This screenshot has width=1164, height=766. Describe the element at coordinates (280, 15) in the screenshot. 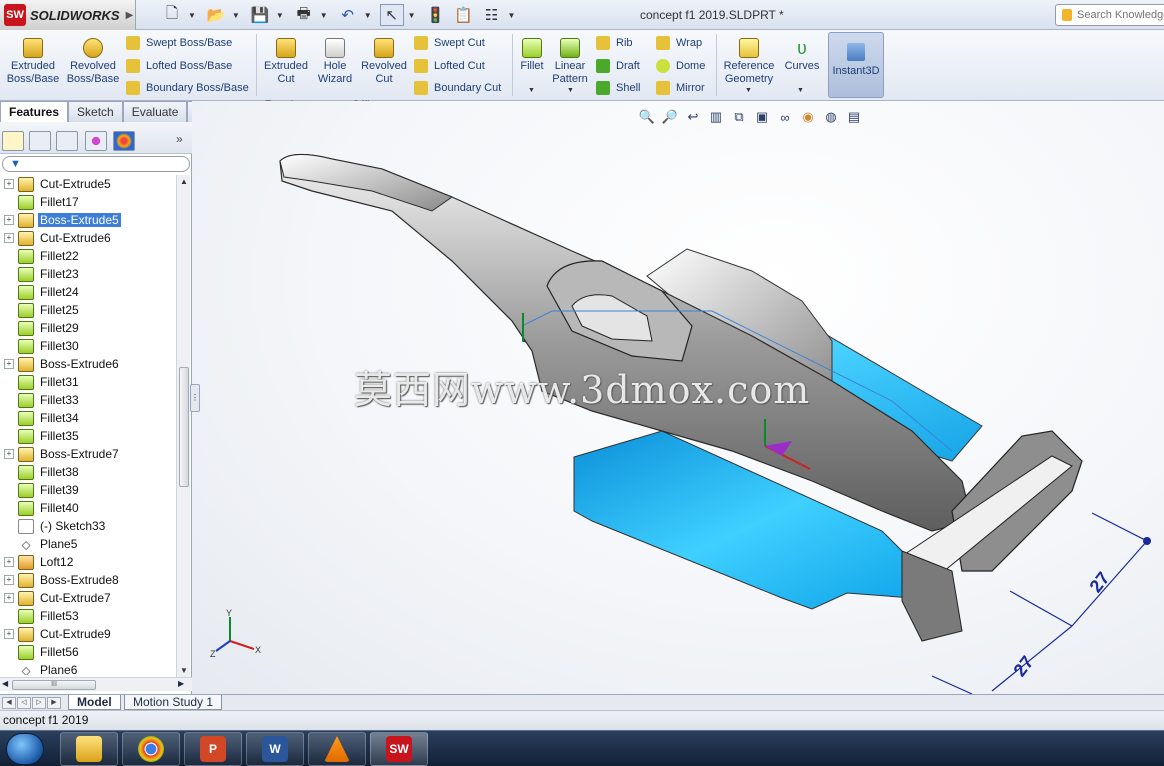

I see `save-dropdown-icon: ▼` at that location.